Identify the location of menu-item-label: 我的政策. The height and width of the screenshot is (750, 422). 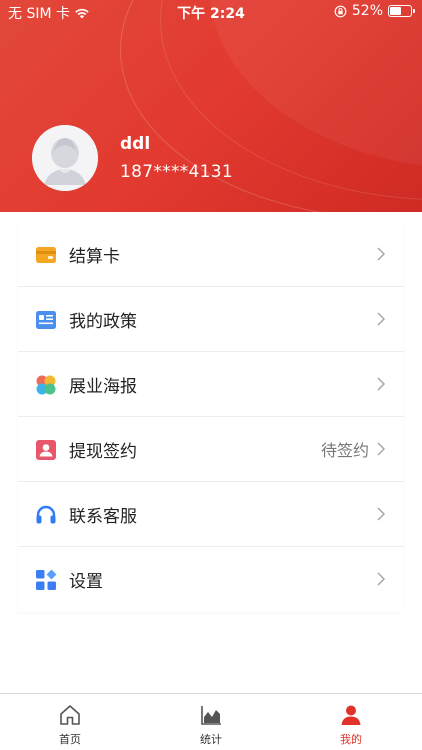
(103, 321).